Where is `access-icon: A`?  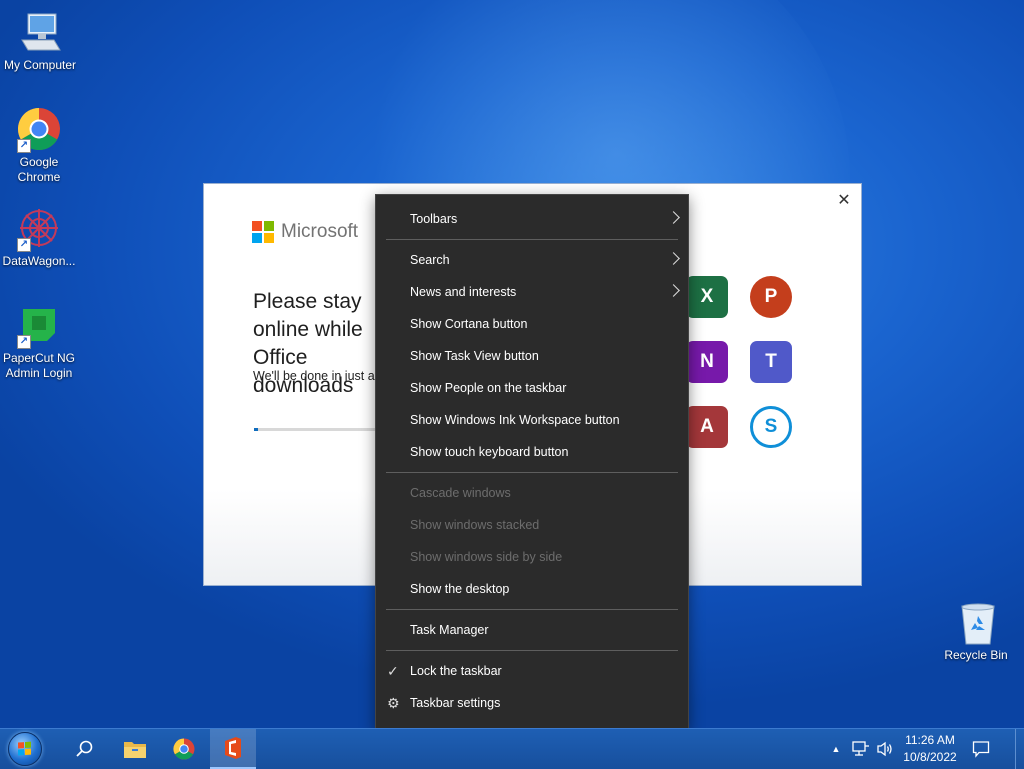 access-icon: A is located at coordinates (707, 427).